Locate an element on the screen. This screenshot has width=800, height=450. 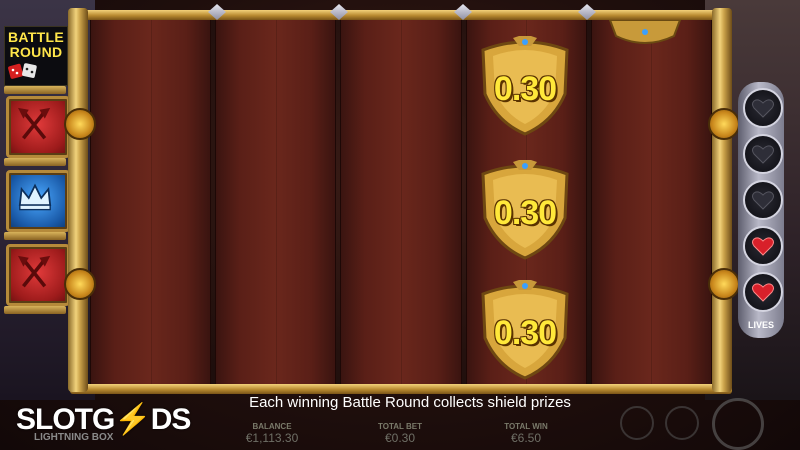
lives-meter: LIVES is located at coordinates (761, 210).